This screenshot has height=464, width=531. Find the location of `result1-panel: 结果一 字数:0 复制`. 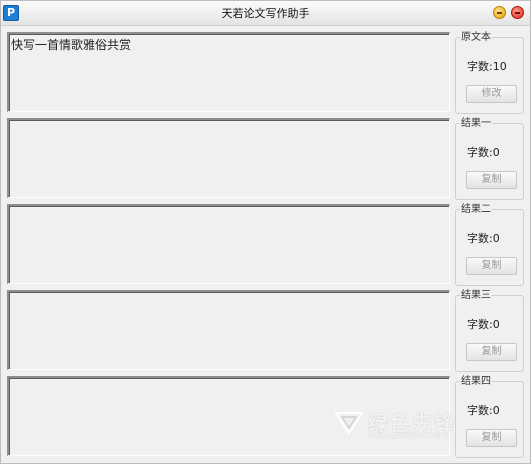

result1-panel: 结果一 字数:0 复制 is located at coordinates (489, 158).